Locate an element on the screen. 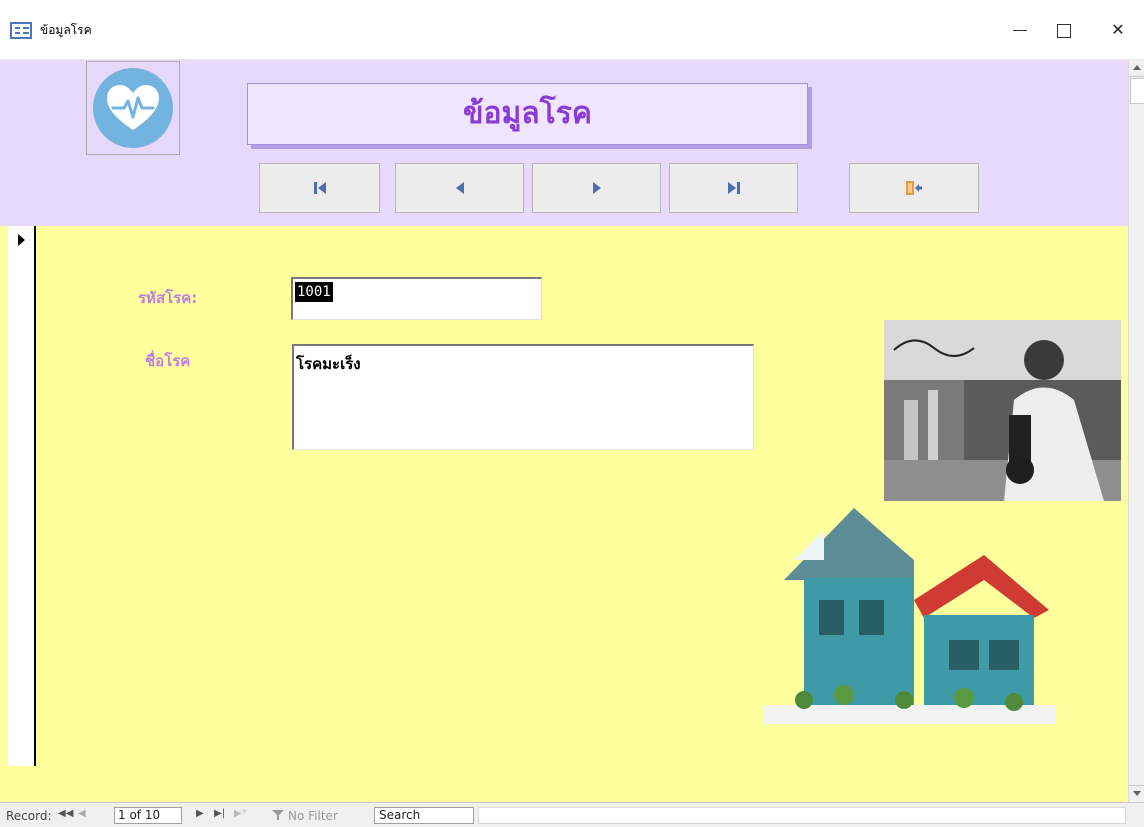 The image size is (1144, 827). last-record-nav-icon: ▶| is located at coordinates (219, 813).